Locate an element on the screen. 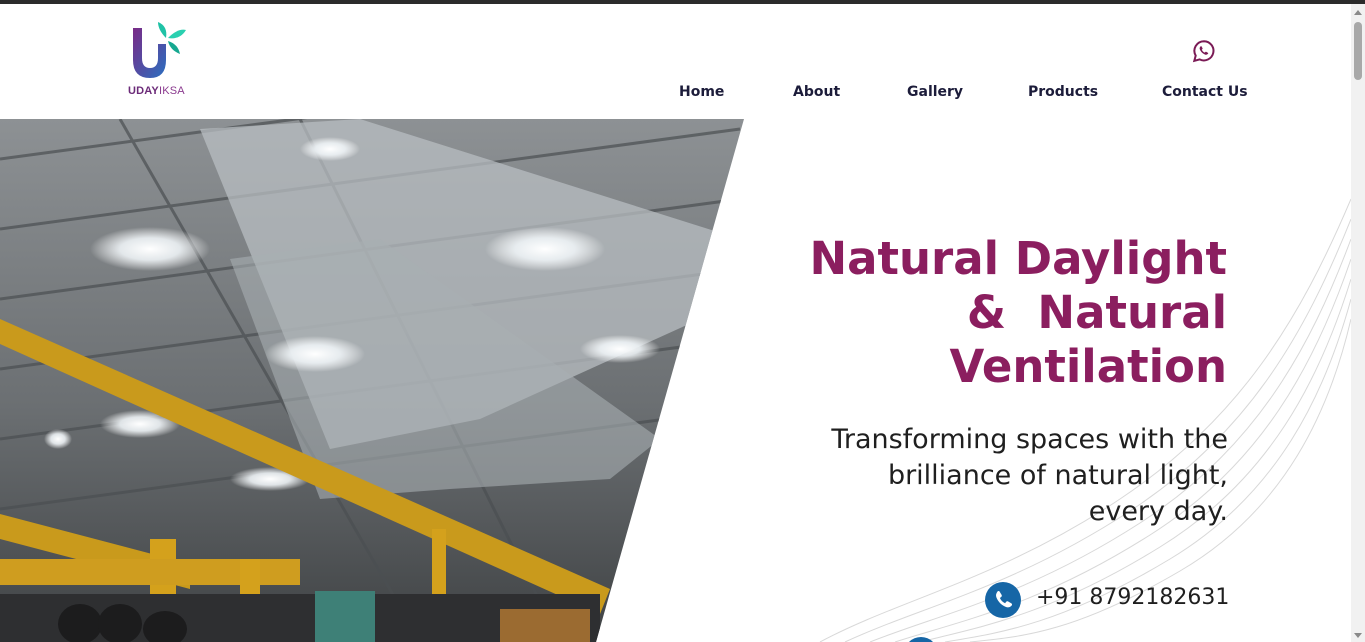 The image size is (1365, 642). phone-icon is located at coordinates (1003, 600).